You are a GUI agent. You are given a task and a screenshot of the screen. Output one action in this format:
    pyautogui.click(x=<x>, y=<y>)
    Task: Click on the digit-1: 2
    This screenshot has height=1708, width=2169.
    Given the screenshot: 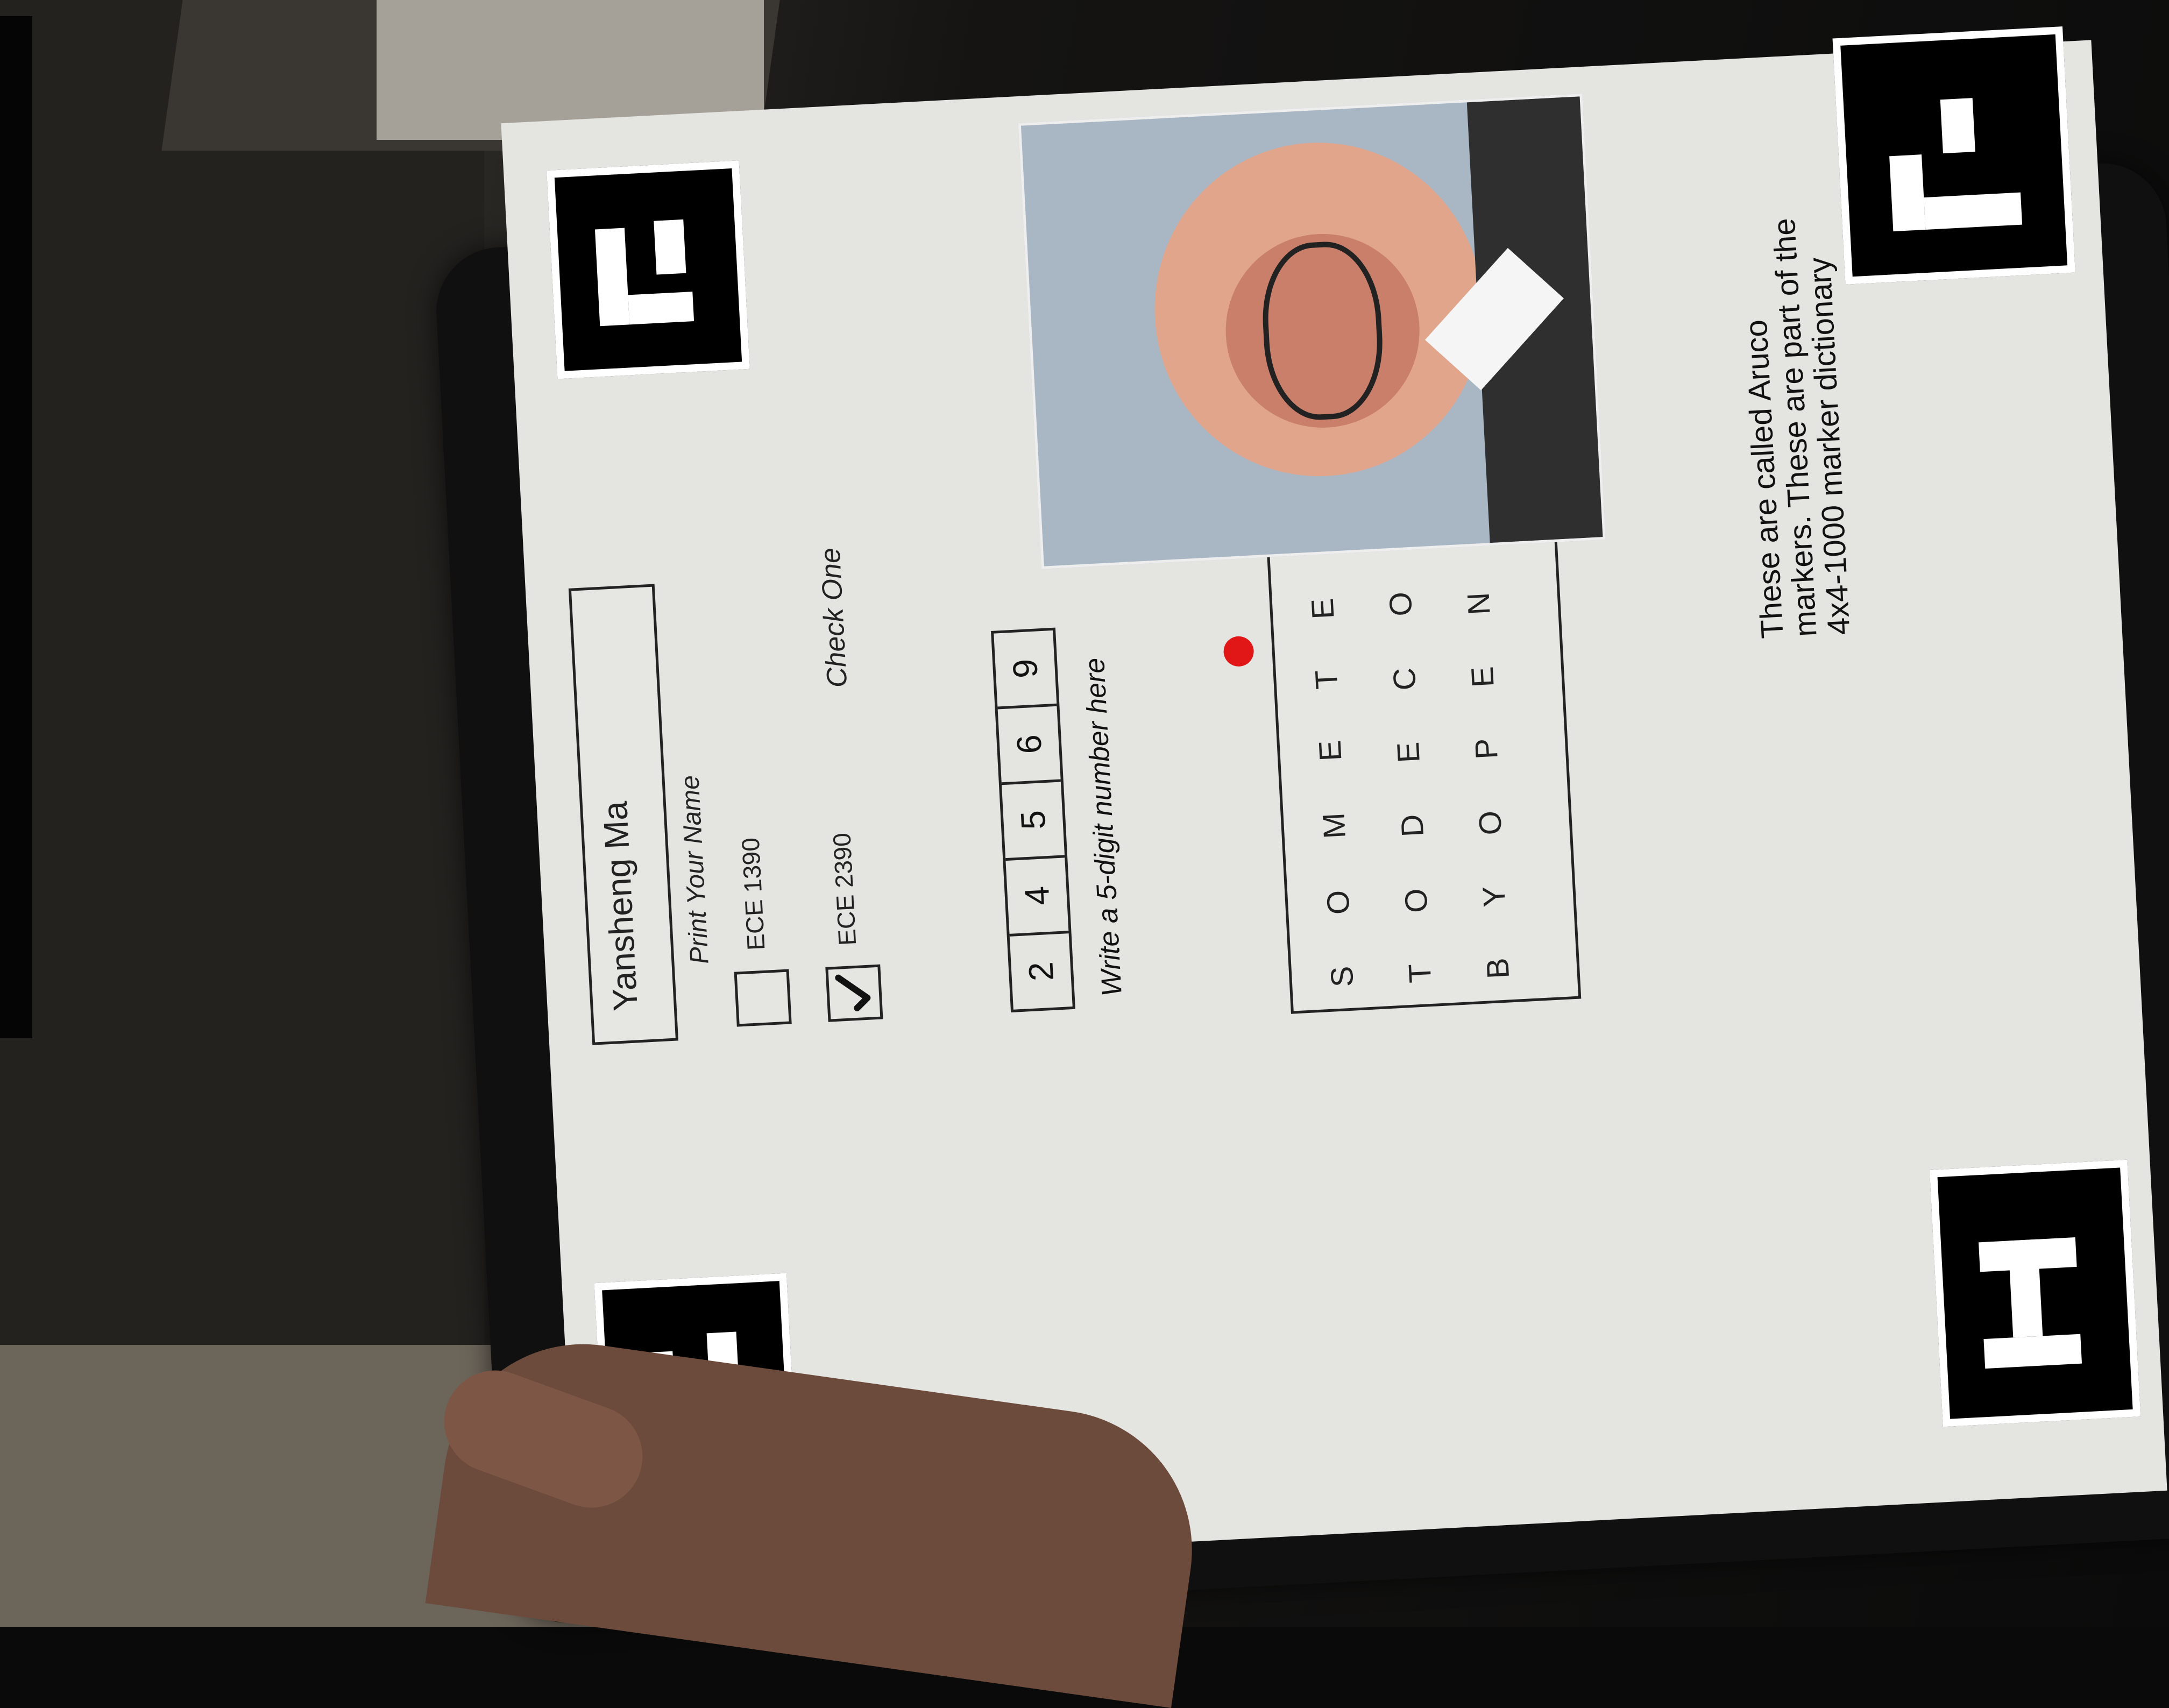 What is the action you would take?
    pyautogui.click(x=1041, y=971)
    